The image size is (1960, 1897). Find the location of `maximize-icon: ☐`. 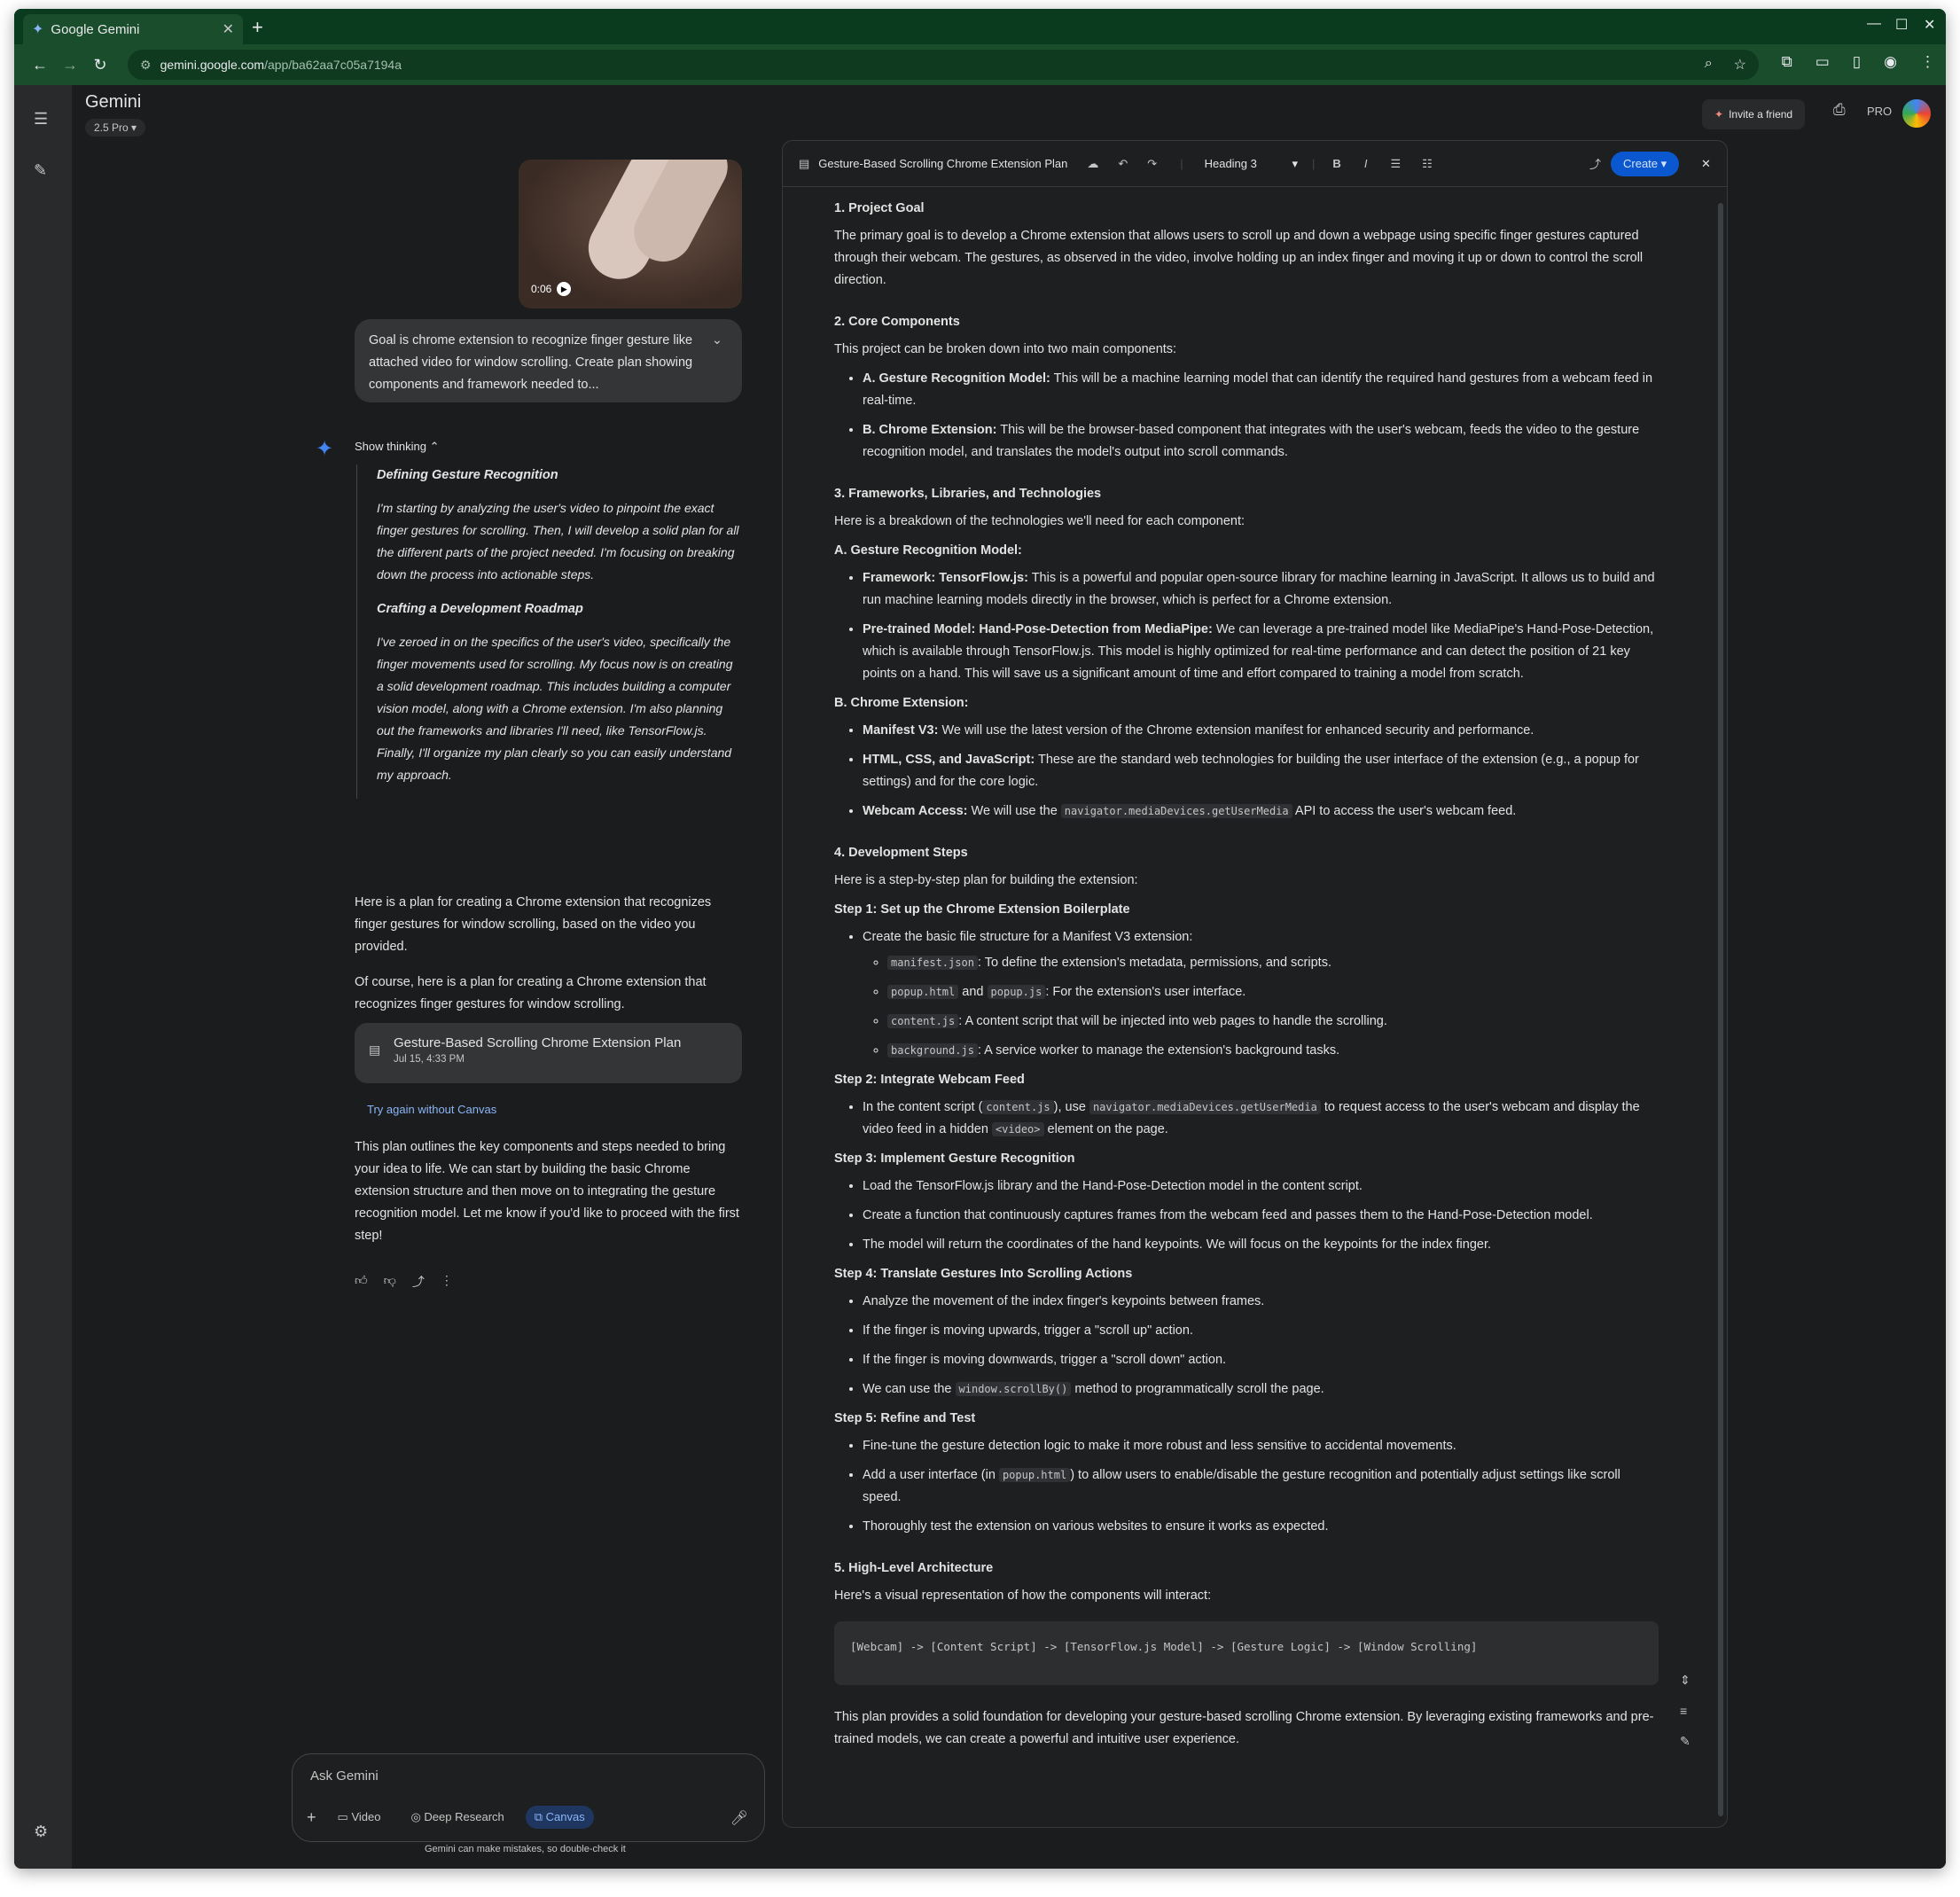

maximize-icon: ☐ is located at coordinates (1901, 25).